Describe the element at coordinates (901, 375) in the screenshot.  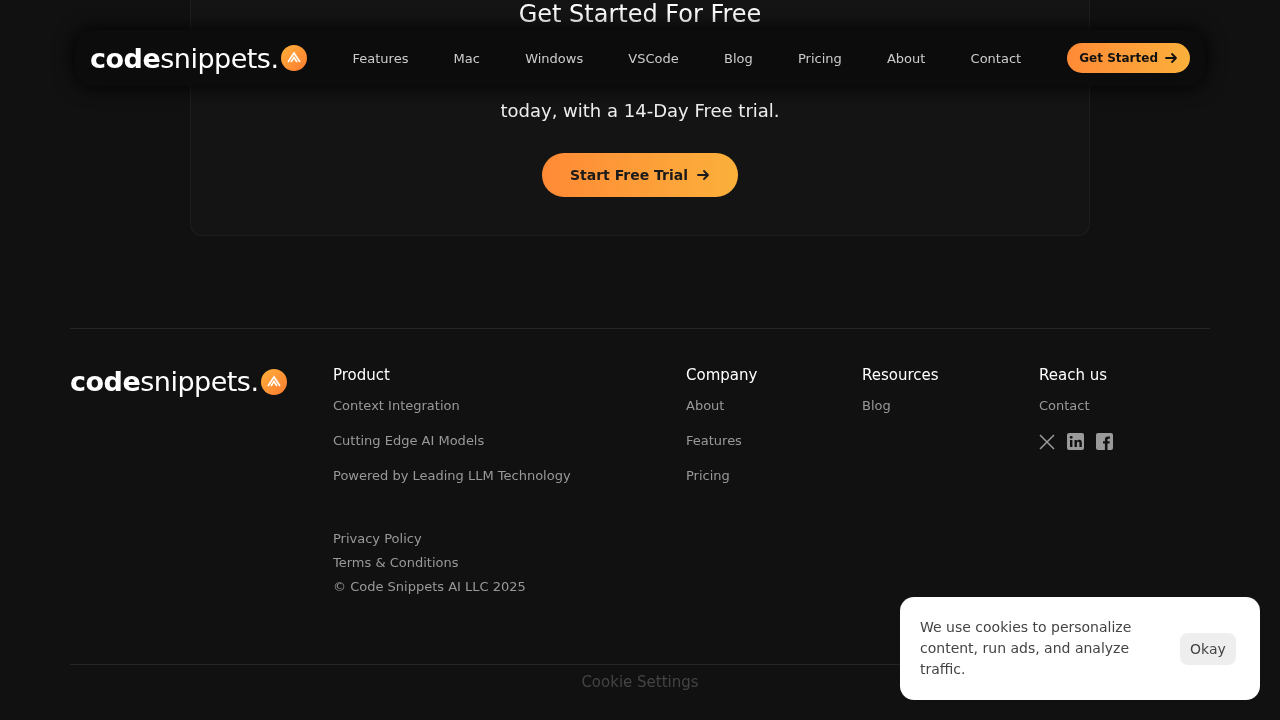
I see `column-heading: Resources` at that location.